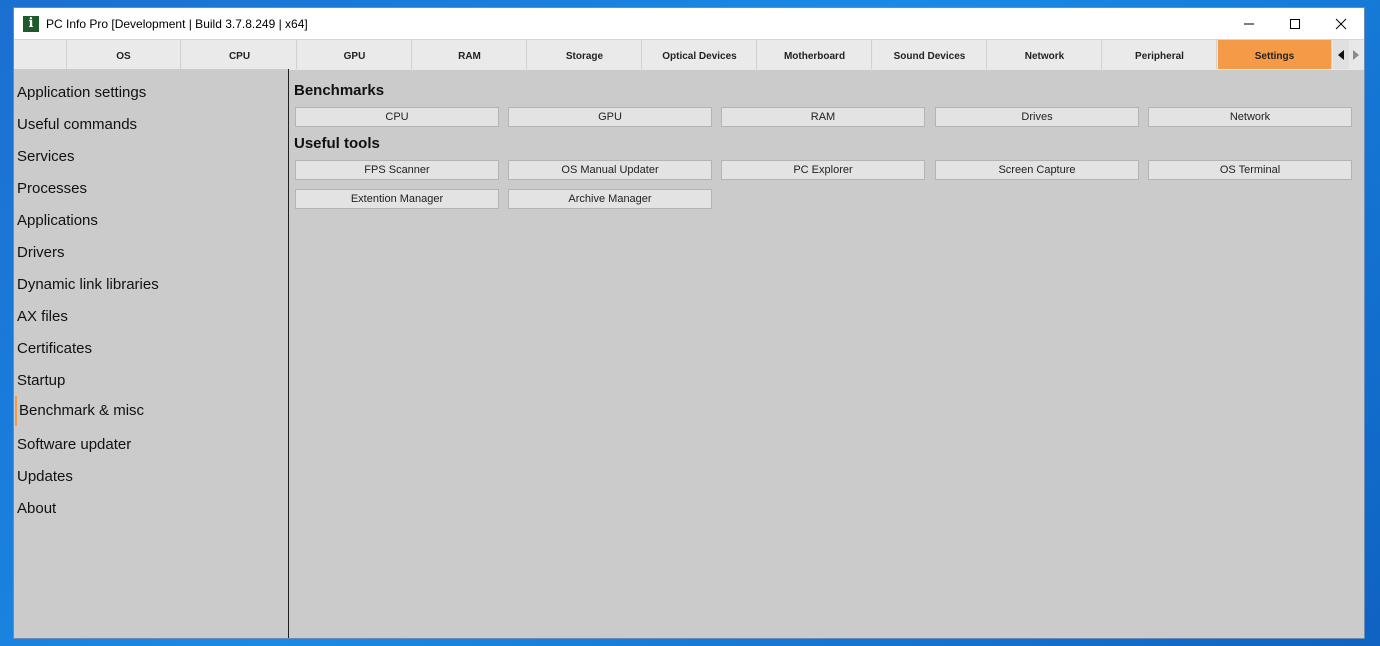  I want to click on tab-cpu: CPU, so click(240, 54).